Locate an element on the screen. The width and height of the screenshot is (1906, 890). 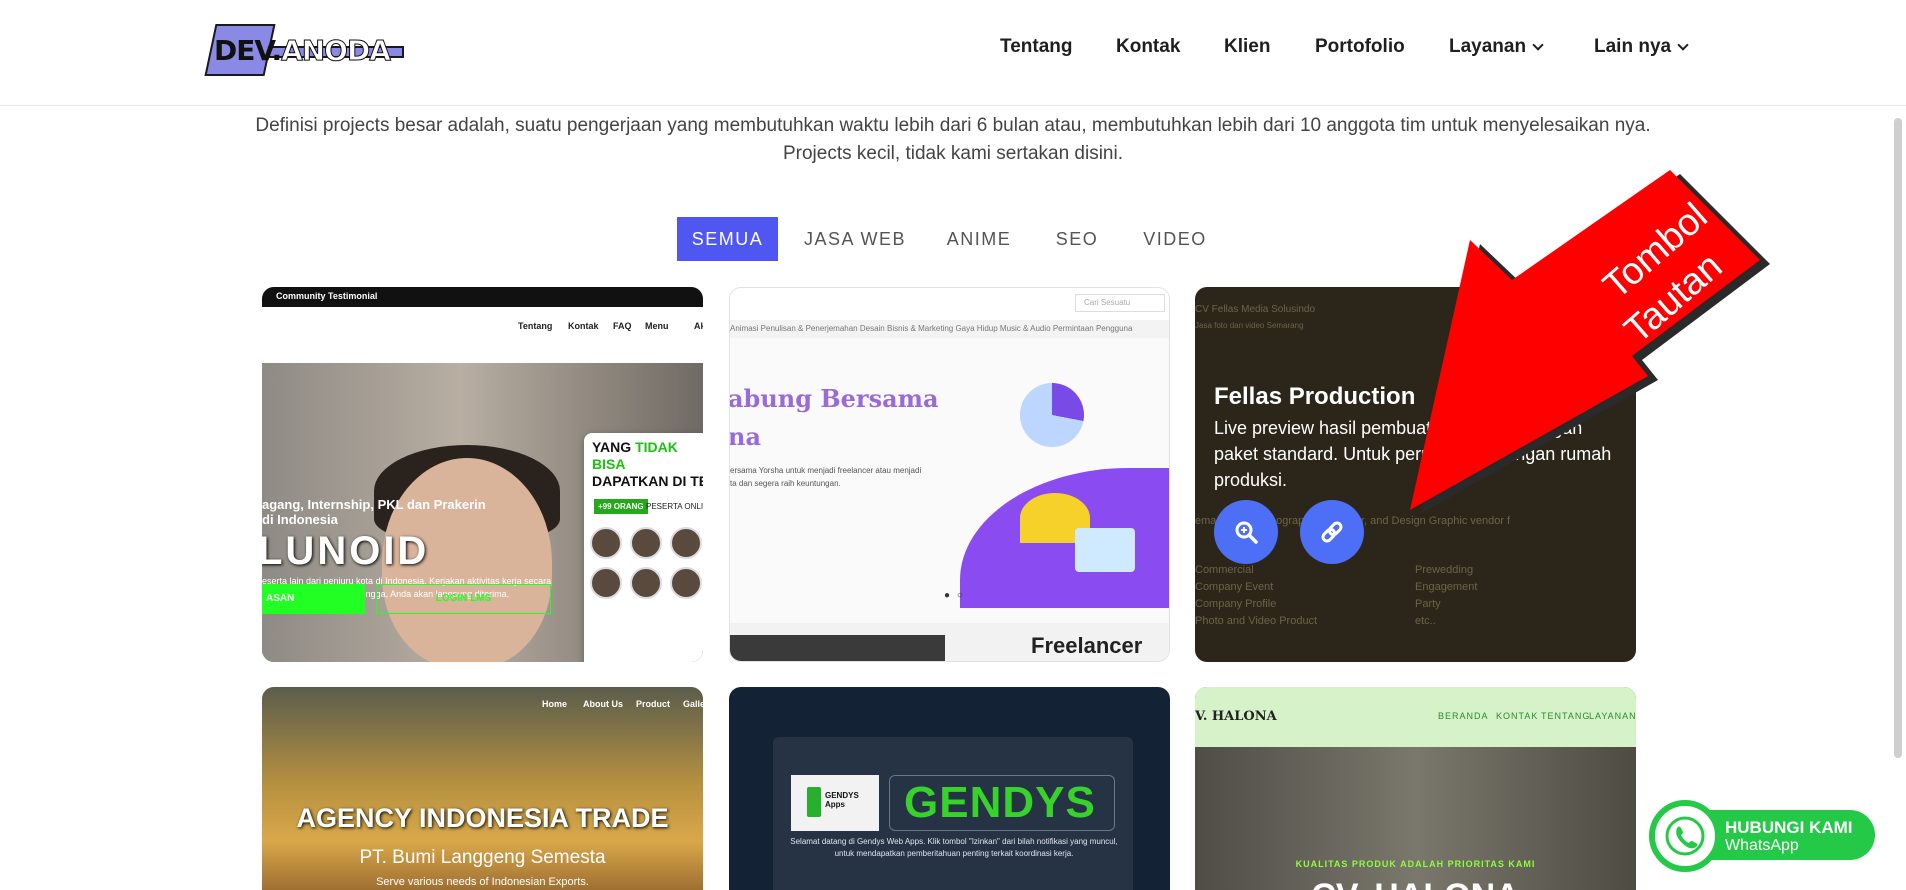
bg-list-item: Company Event is located at coordinates (1234, 587).